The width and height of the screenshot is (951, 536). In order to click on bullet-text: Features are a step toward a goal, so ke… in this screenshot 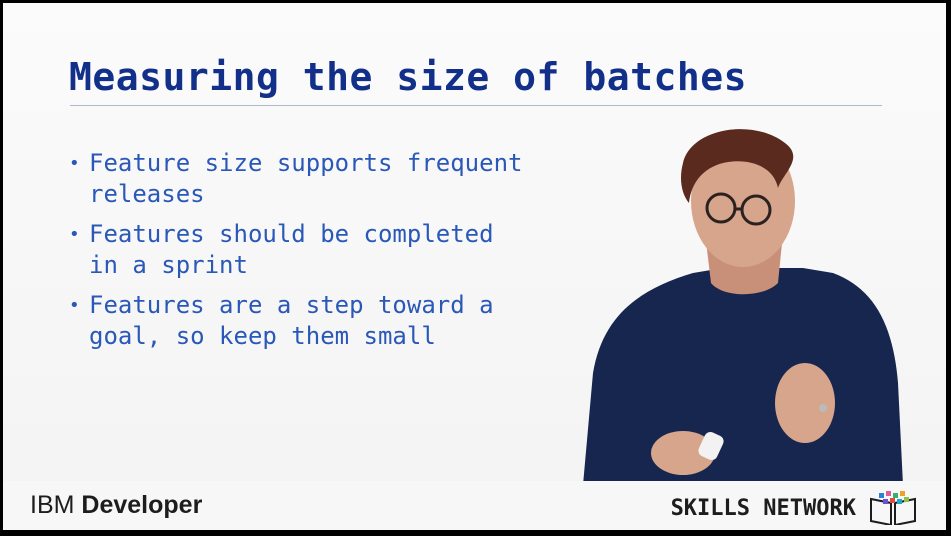, I will do `click(291, 320)`.